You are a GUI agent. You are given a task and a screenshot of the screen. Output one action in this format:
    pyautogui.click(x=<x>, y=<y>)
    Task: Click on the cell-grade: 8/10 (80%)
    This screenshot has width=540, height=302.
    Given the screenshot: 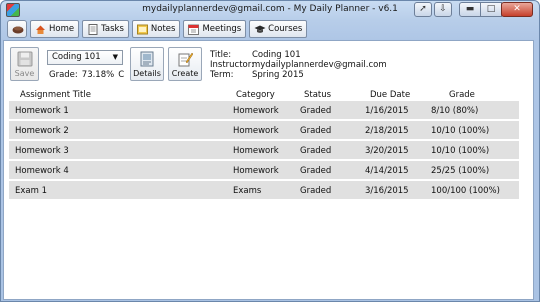 What is the action you would take?
    pyautogui.click(x=455, y=111)
    